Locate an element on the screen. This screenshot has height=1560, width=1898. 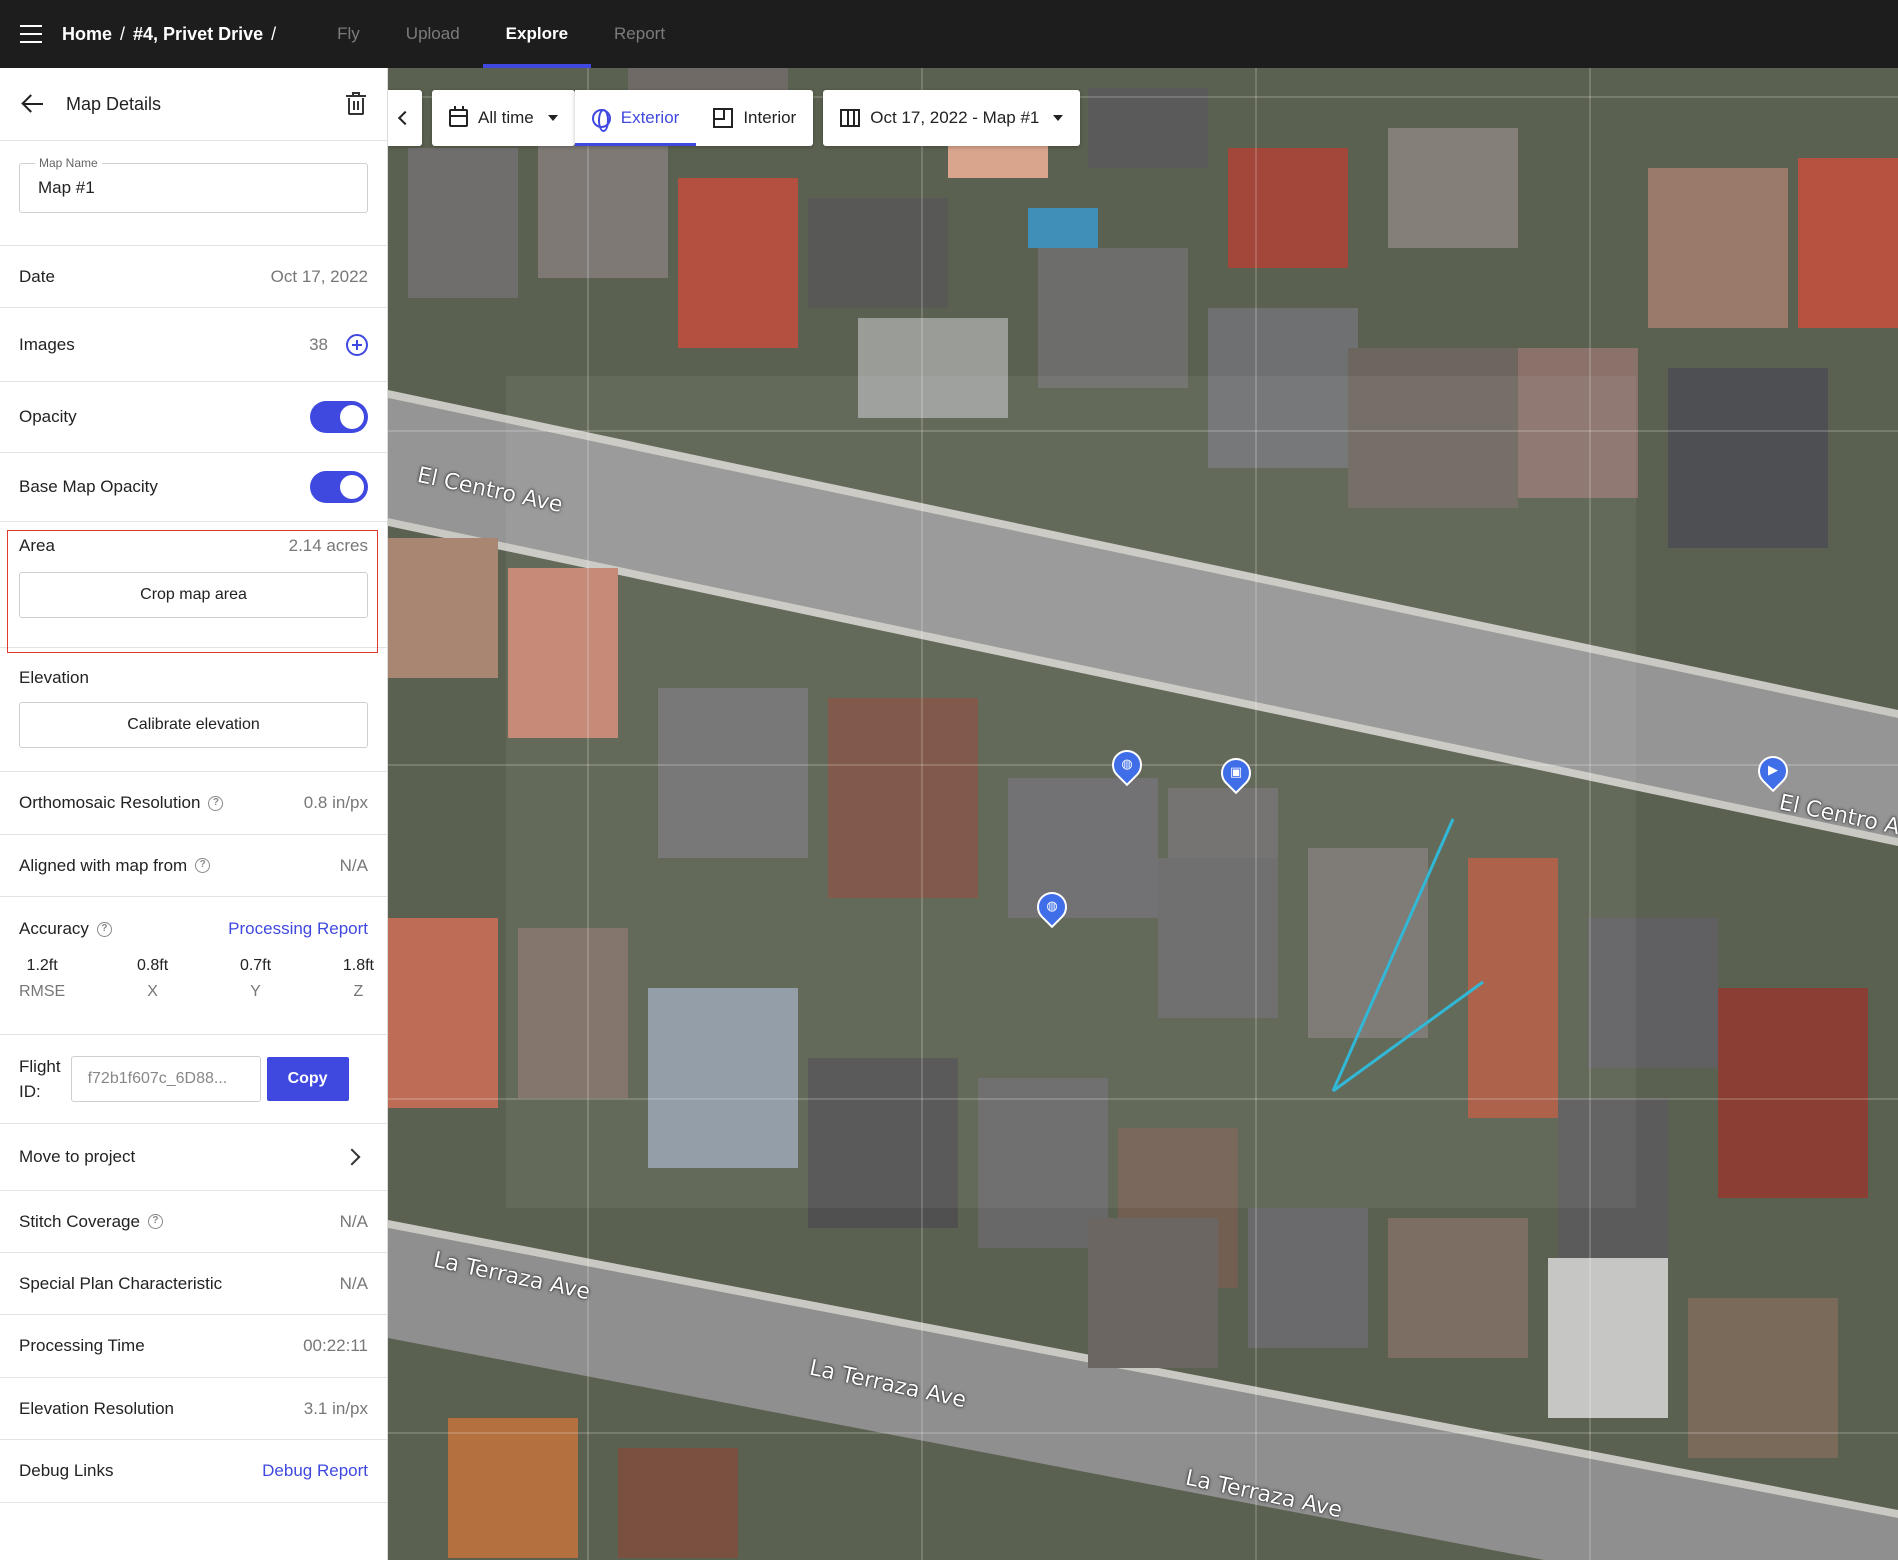
camera-icon: ▣ is located at coordinates (1236, 771).